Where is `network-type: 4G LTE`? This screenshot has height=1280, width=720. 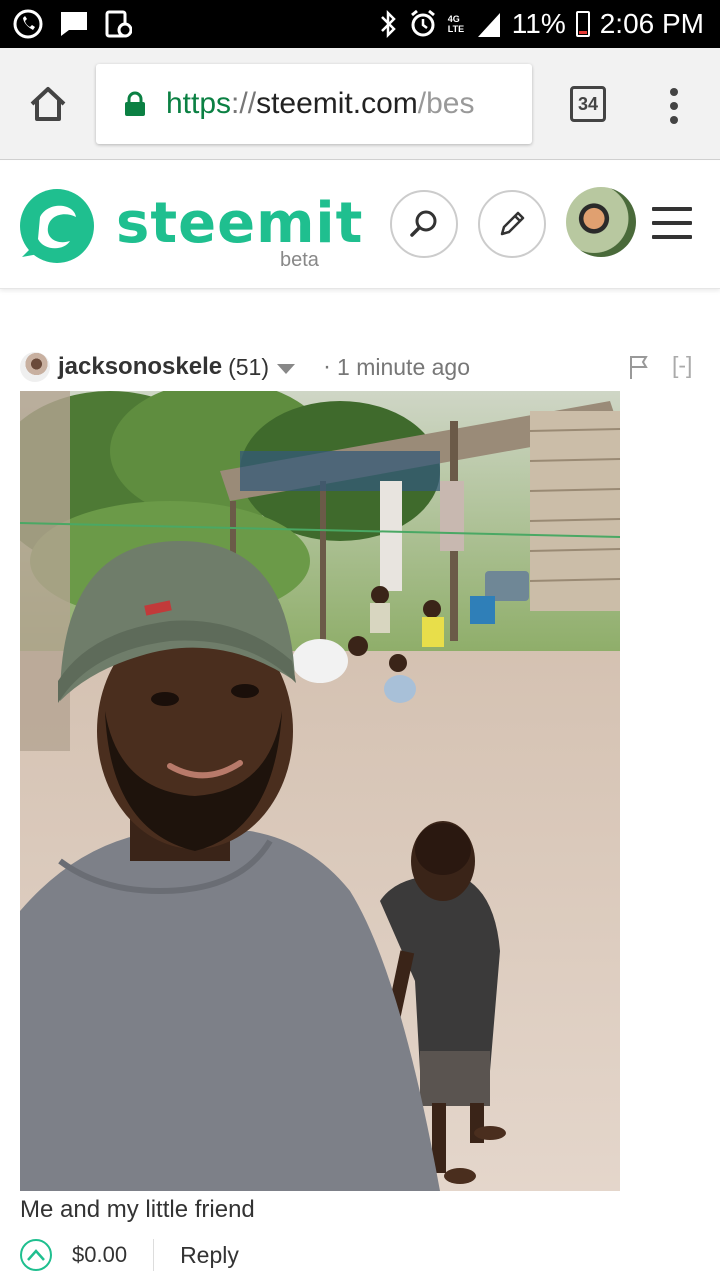 network-type: 4G LTE is located at coordinates (456, 24).